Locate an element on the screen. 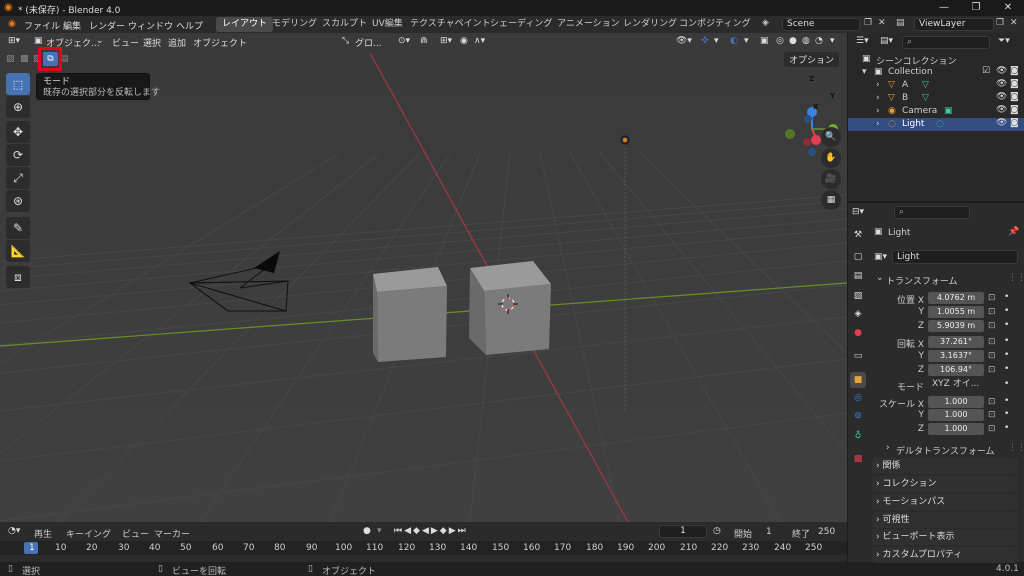 Image resolution: width=1024 pixels, height=576 pixels. light-data-icon: ◌ is located at coordinates (940, 124).